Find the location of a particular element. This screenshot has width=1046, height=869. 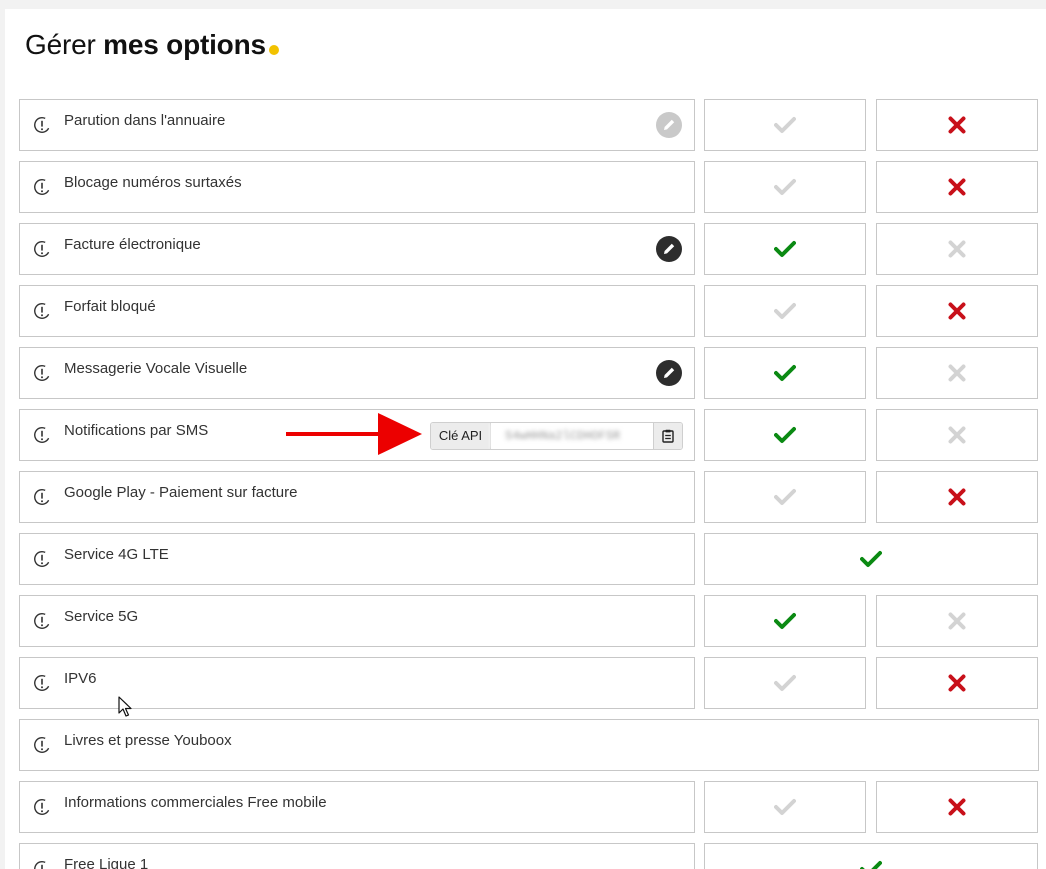

option-label-box: Service 4G LTE is located at coordinates (357, 559).